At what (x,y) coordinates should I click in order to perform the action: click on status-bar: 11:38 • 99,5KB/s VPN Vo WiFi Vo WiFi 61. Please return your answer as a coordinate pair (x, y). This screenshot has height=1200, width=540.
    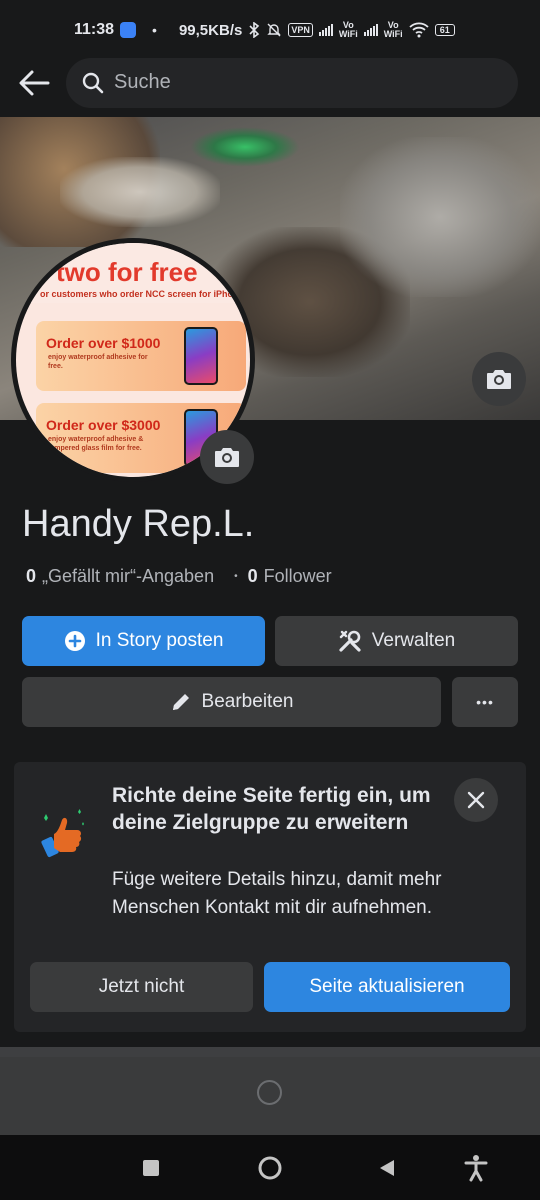
    Looking at the image, I should click on (270, 30).